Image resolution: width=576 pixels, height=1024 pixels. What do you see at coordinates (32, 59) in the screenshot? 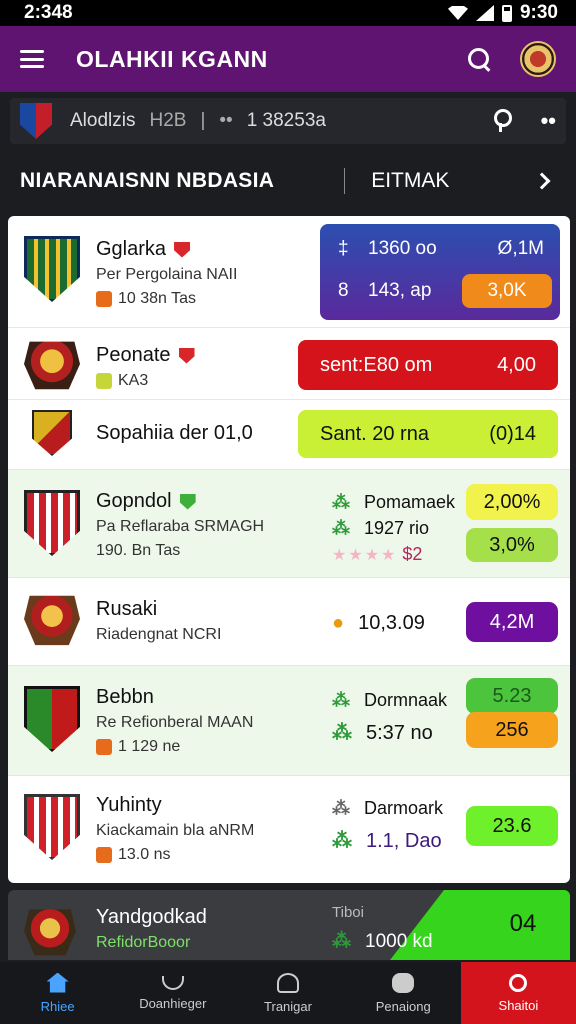
I see `menu-icon` at bounding box center [32, 59].